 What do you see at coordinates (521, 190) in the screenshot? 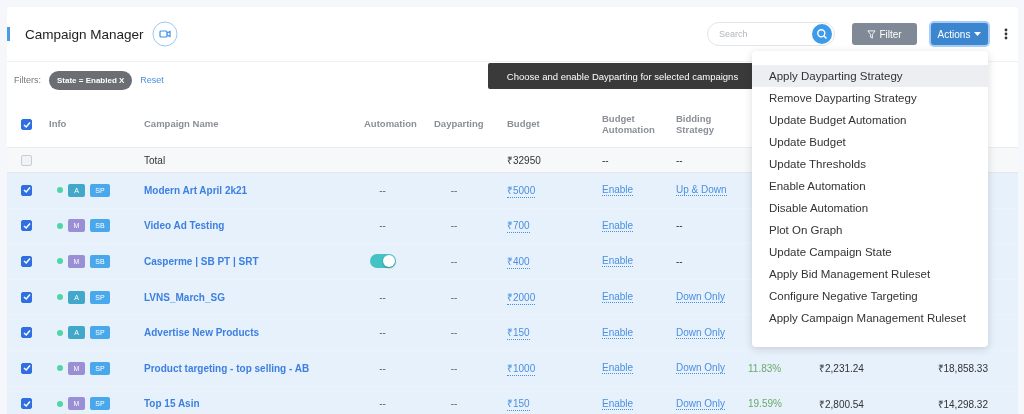
I see `budget-link: ₹5000` at bounding box center [521, 190].